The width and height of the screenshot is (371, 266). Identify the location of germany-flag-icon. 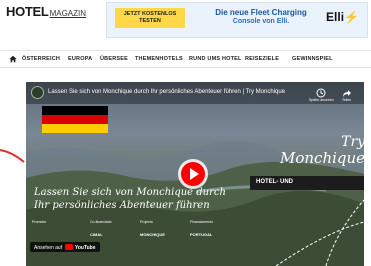
(75, 119).